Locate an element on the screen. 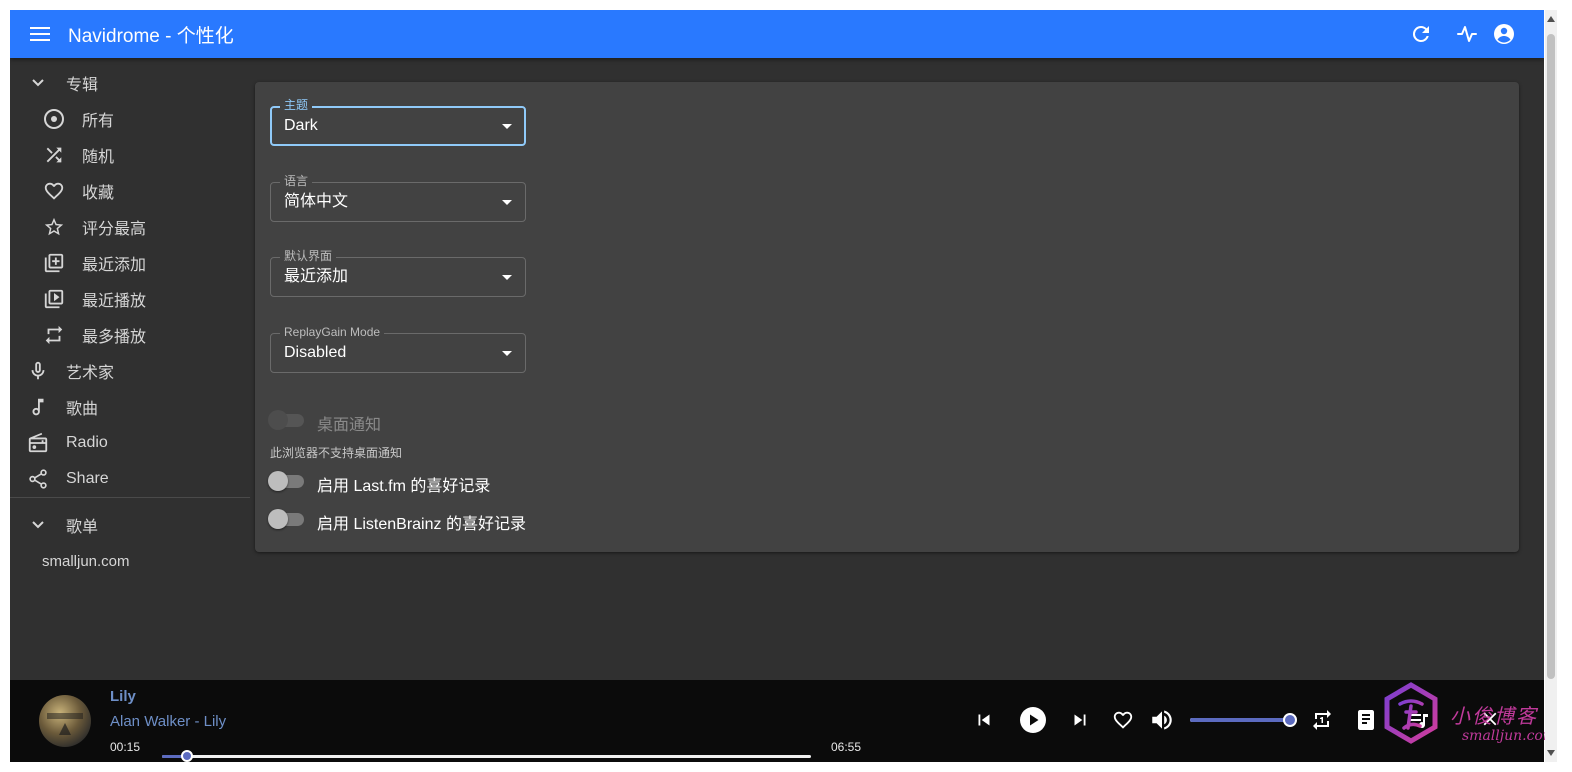 The width and height of the screenshot is (1572, 772). sidebar-item-most-played: 最多播放 is located at coordinates (130, 335).